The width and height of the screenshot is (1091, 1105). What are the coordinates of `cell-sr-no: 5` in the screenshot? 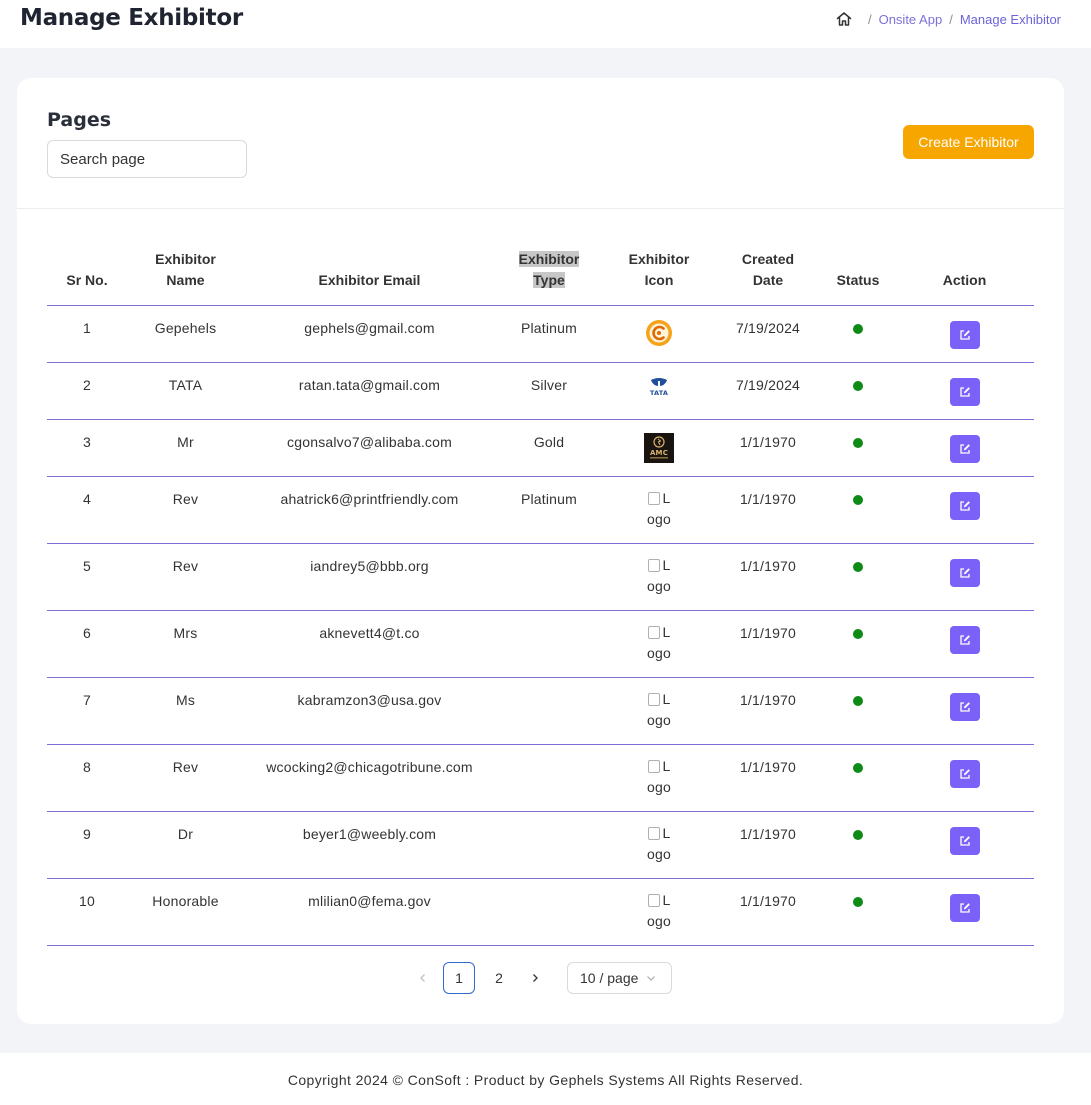 It's located at (87, 577).